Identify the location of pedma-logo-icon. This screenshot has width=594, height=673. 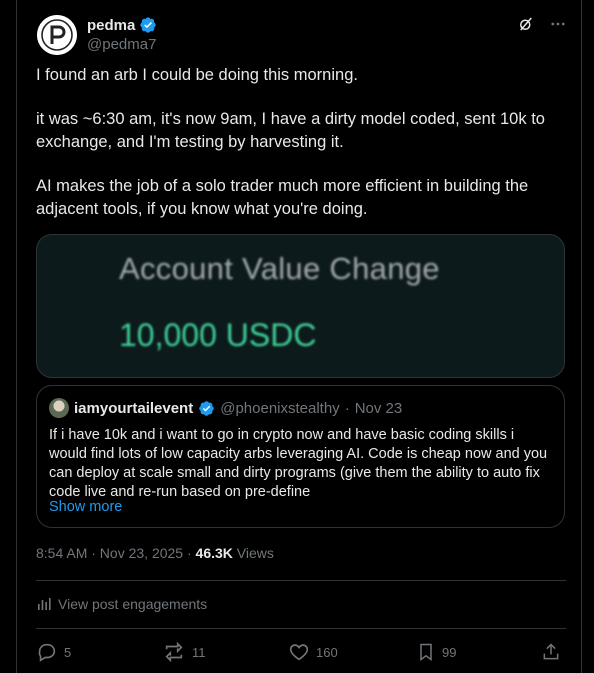
(57, 35).